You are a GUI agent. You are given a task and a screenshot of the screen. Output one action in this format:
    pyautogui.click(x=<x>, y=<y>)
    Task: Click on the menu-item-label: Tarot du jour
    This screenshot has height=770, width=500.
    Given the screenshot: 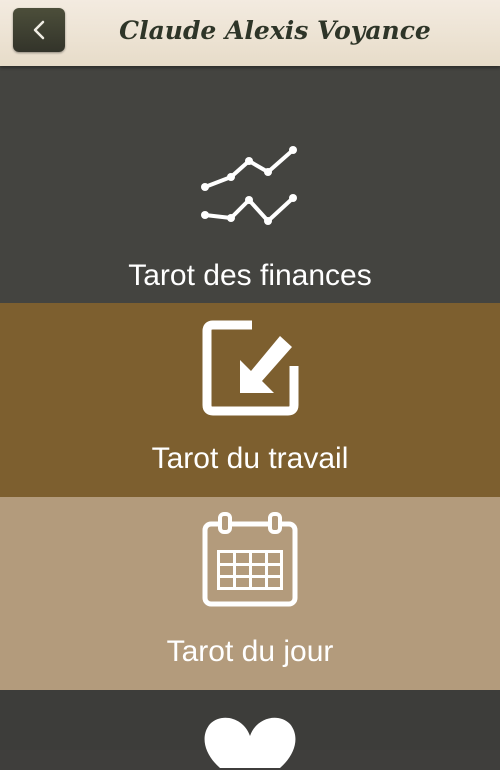 What is the action you would take?
    pyautogui.click(x=250, y=651)
    